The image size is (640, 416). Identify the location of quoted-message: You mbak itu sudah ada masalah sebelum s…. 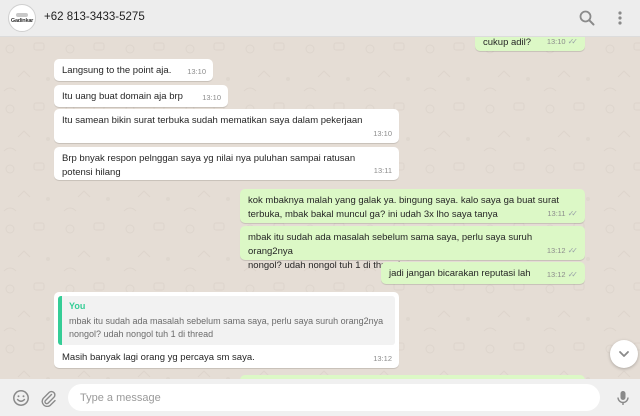
(226, 321).